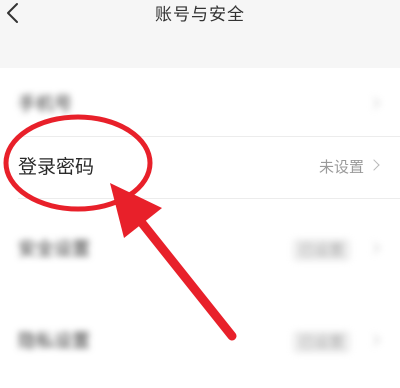 The width and height of the screenshot is (400, 388). What do you see at coordinates (54, 249) in the screenshot?
I see `row-label: 安全设置` at bounding box center [54, 249].